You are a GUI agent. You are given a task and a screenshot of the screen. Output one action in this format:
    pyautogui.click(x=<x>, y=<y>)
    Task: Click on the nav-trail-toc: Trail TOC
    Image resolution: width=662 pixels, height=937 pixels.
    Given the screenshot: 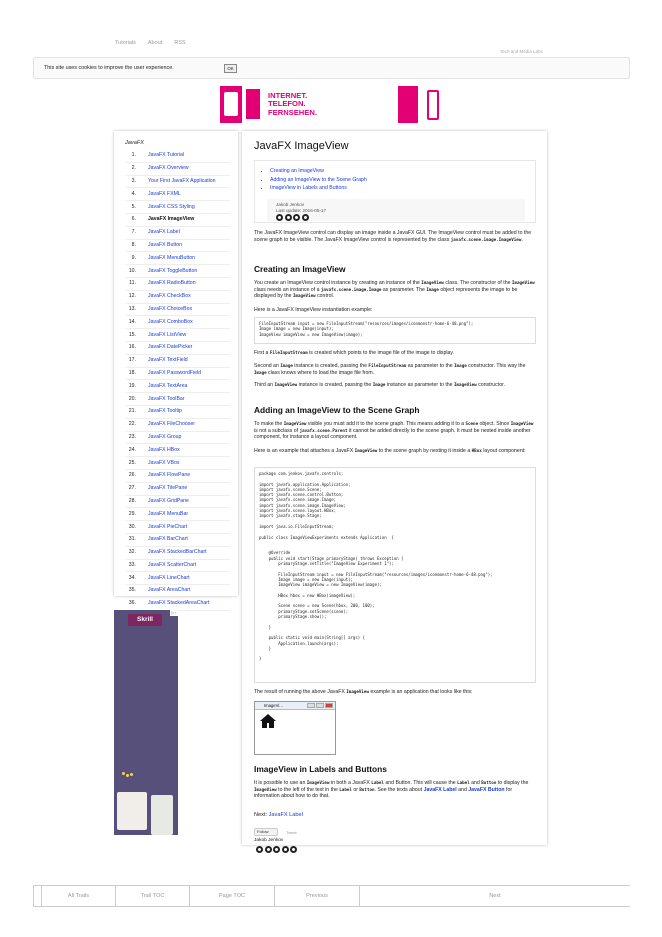 What is the action you would take?
    pyautogui.click(x=152, y=896)
    